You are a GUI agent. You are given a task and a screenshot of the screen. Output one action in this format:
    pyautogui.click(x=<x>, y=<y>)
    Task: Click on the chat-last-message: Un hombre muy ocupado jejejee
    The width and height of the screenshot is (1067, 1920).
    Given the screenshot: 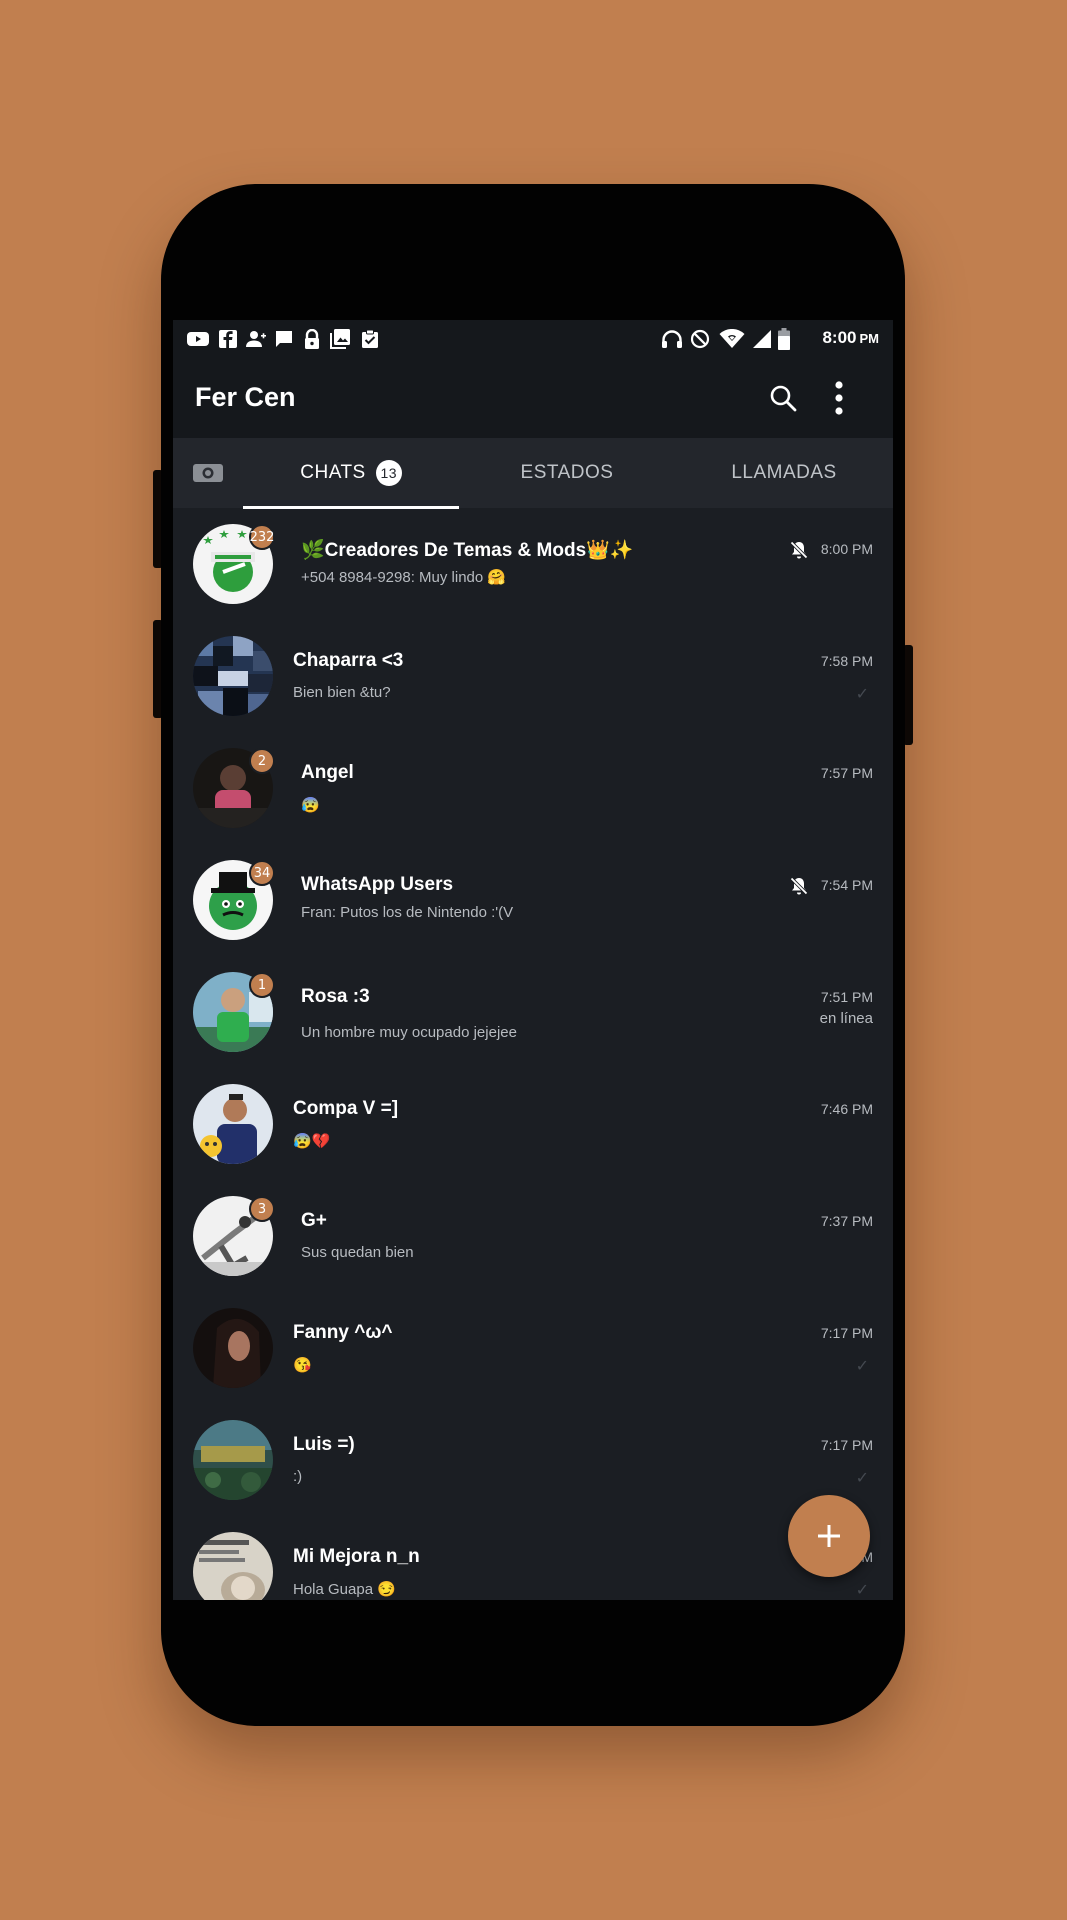 What is the action you would take?
    pyautogui.click(x=409, y=1032)
    